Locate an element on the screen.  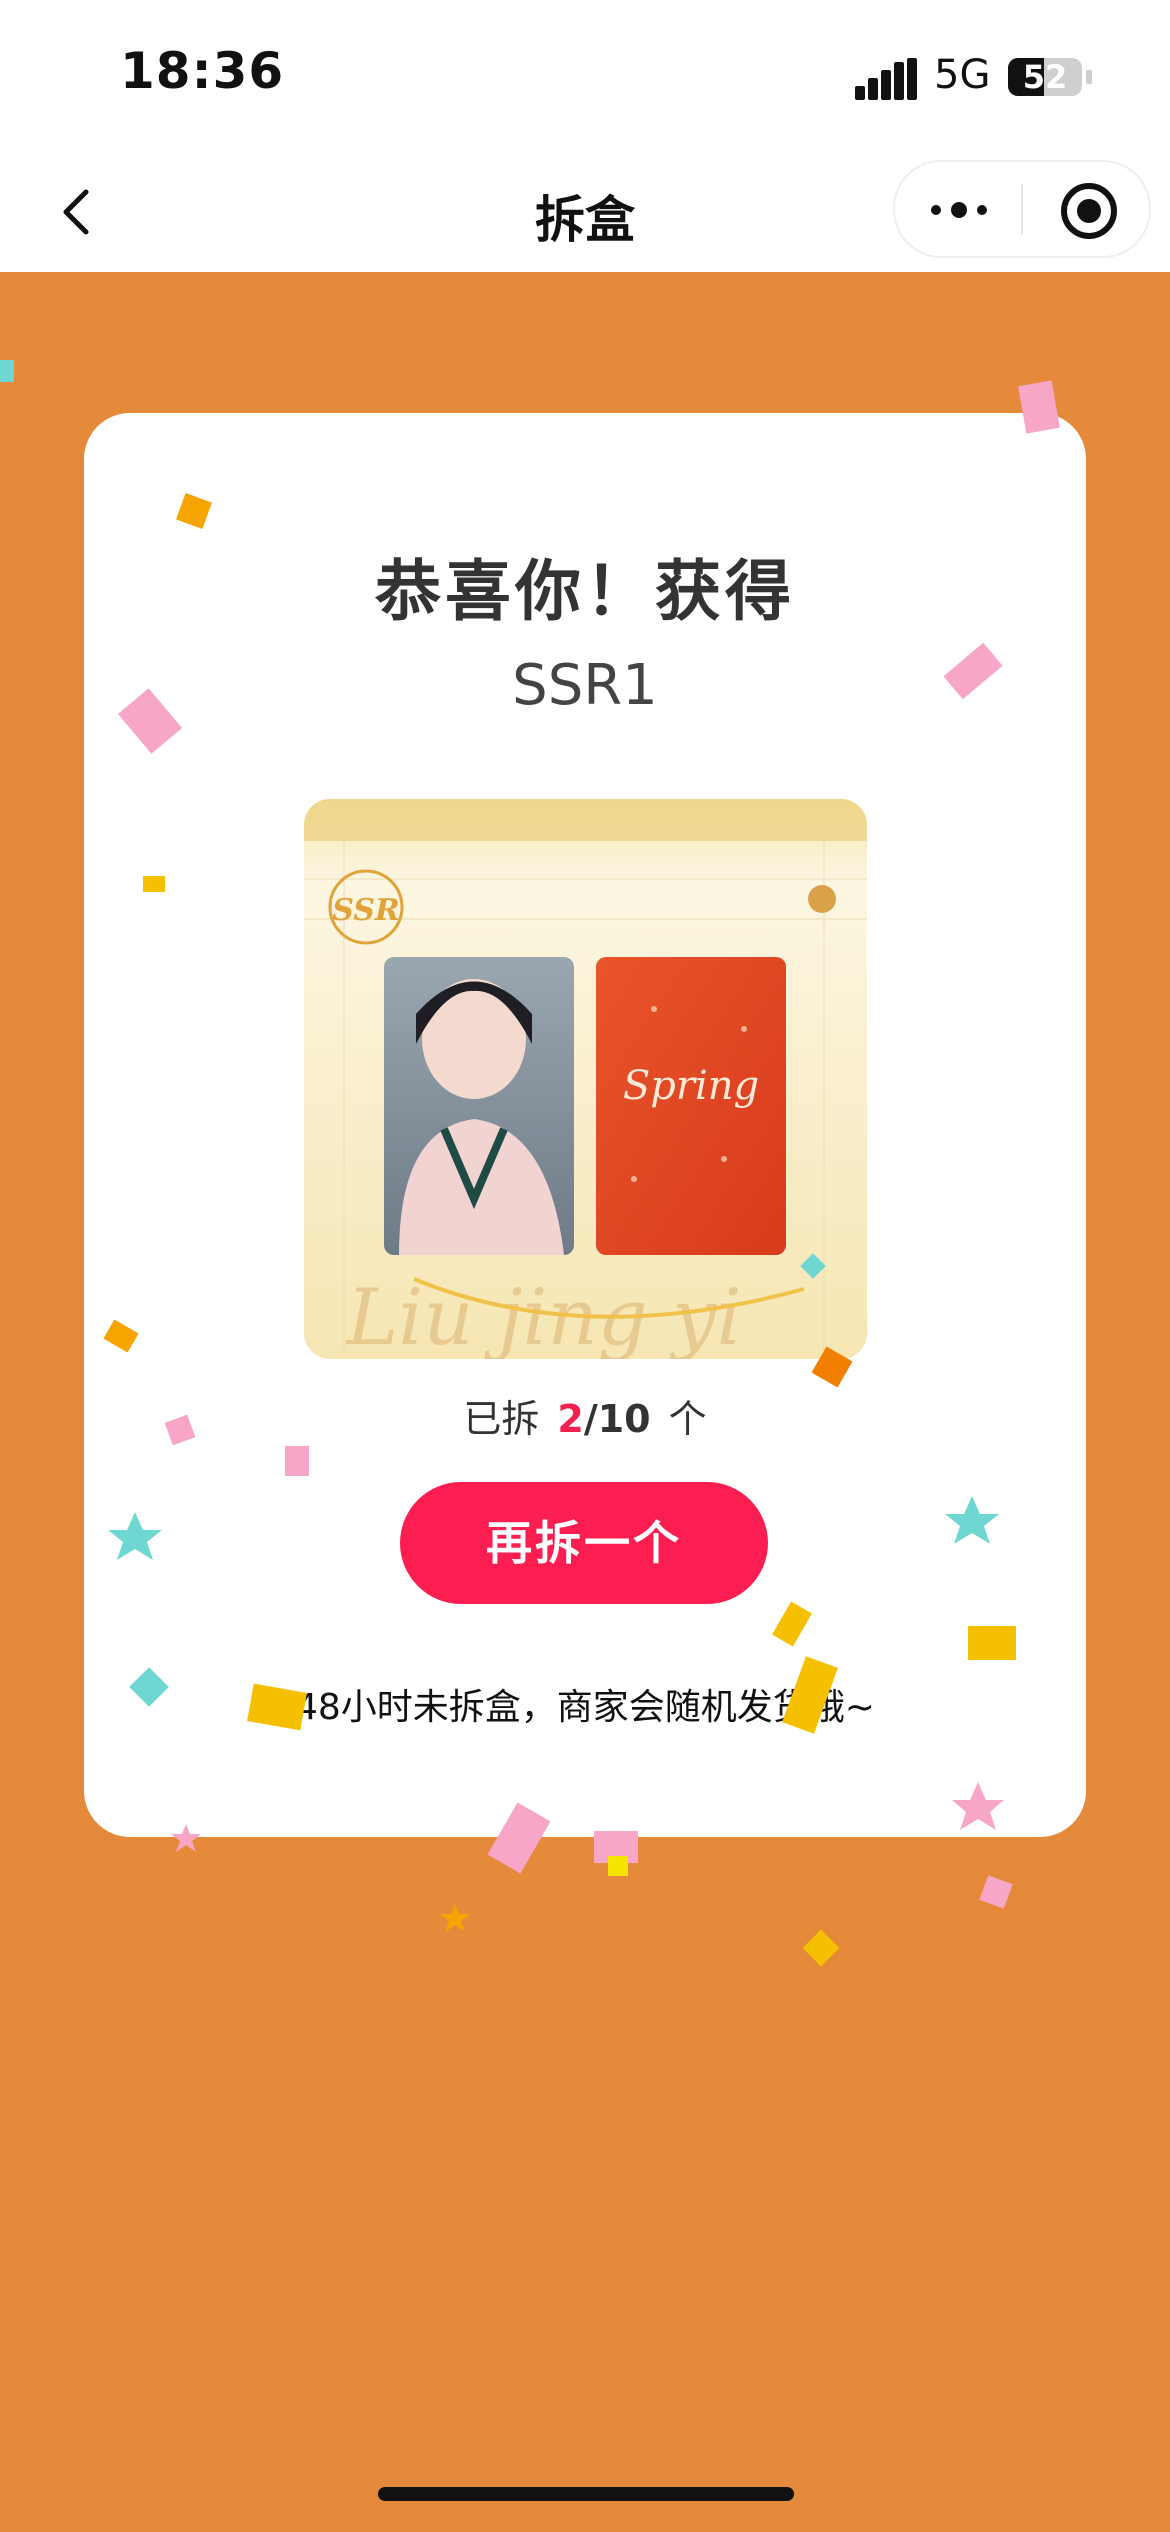
battery-level: 52 is located at coordinates (1045, 77).